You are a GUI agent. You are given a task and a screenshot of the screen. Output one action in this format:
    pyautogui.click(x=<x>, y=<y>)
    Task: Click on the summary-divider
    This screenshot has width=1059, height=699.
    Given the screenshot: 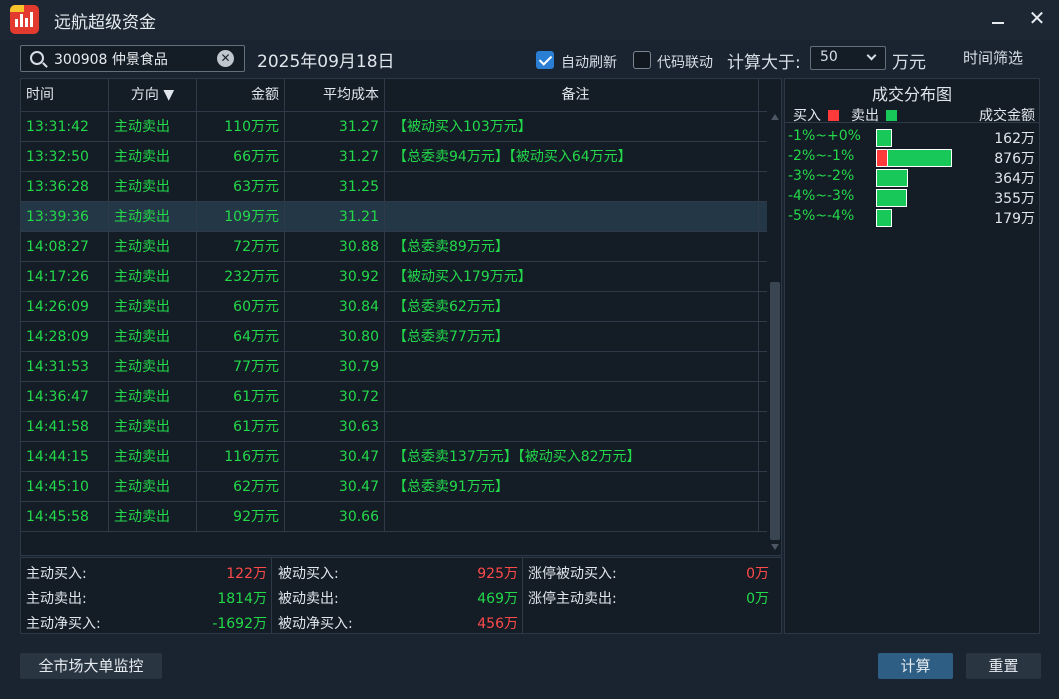 What is the action you would take?
    pyautogui.click(x=522, y=595)
    